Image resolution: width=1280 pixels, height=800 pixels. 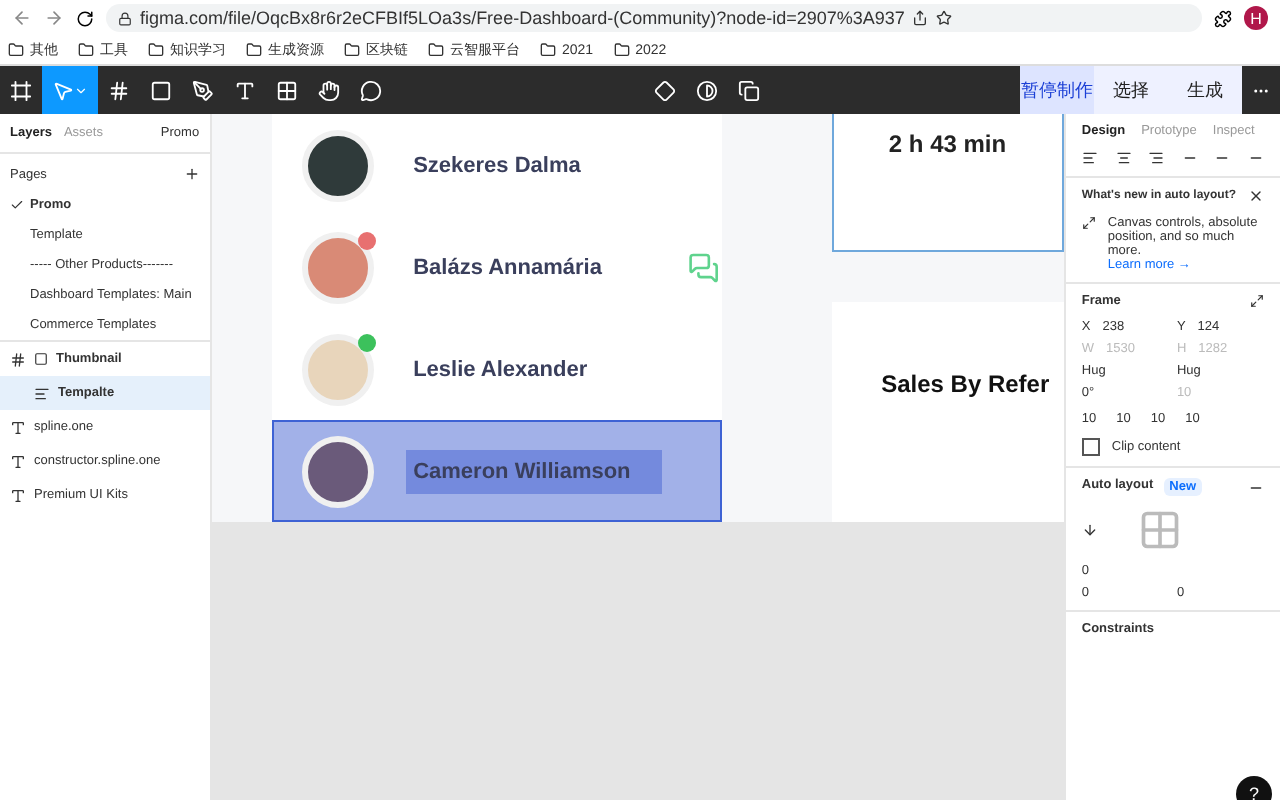 What do you see at coordinates (1088, 223) in the screenshot?
I see `canvas-icon` at bounding box center [1088, 223].